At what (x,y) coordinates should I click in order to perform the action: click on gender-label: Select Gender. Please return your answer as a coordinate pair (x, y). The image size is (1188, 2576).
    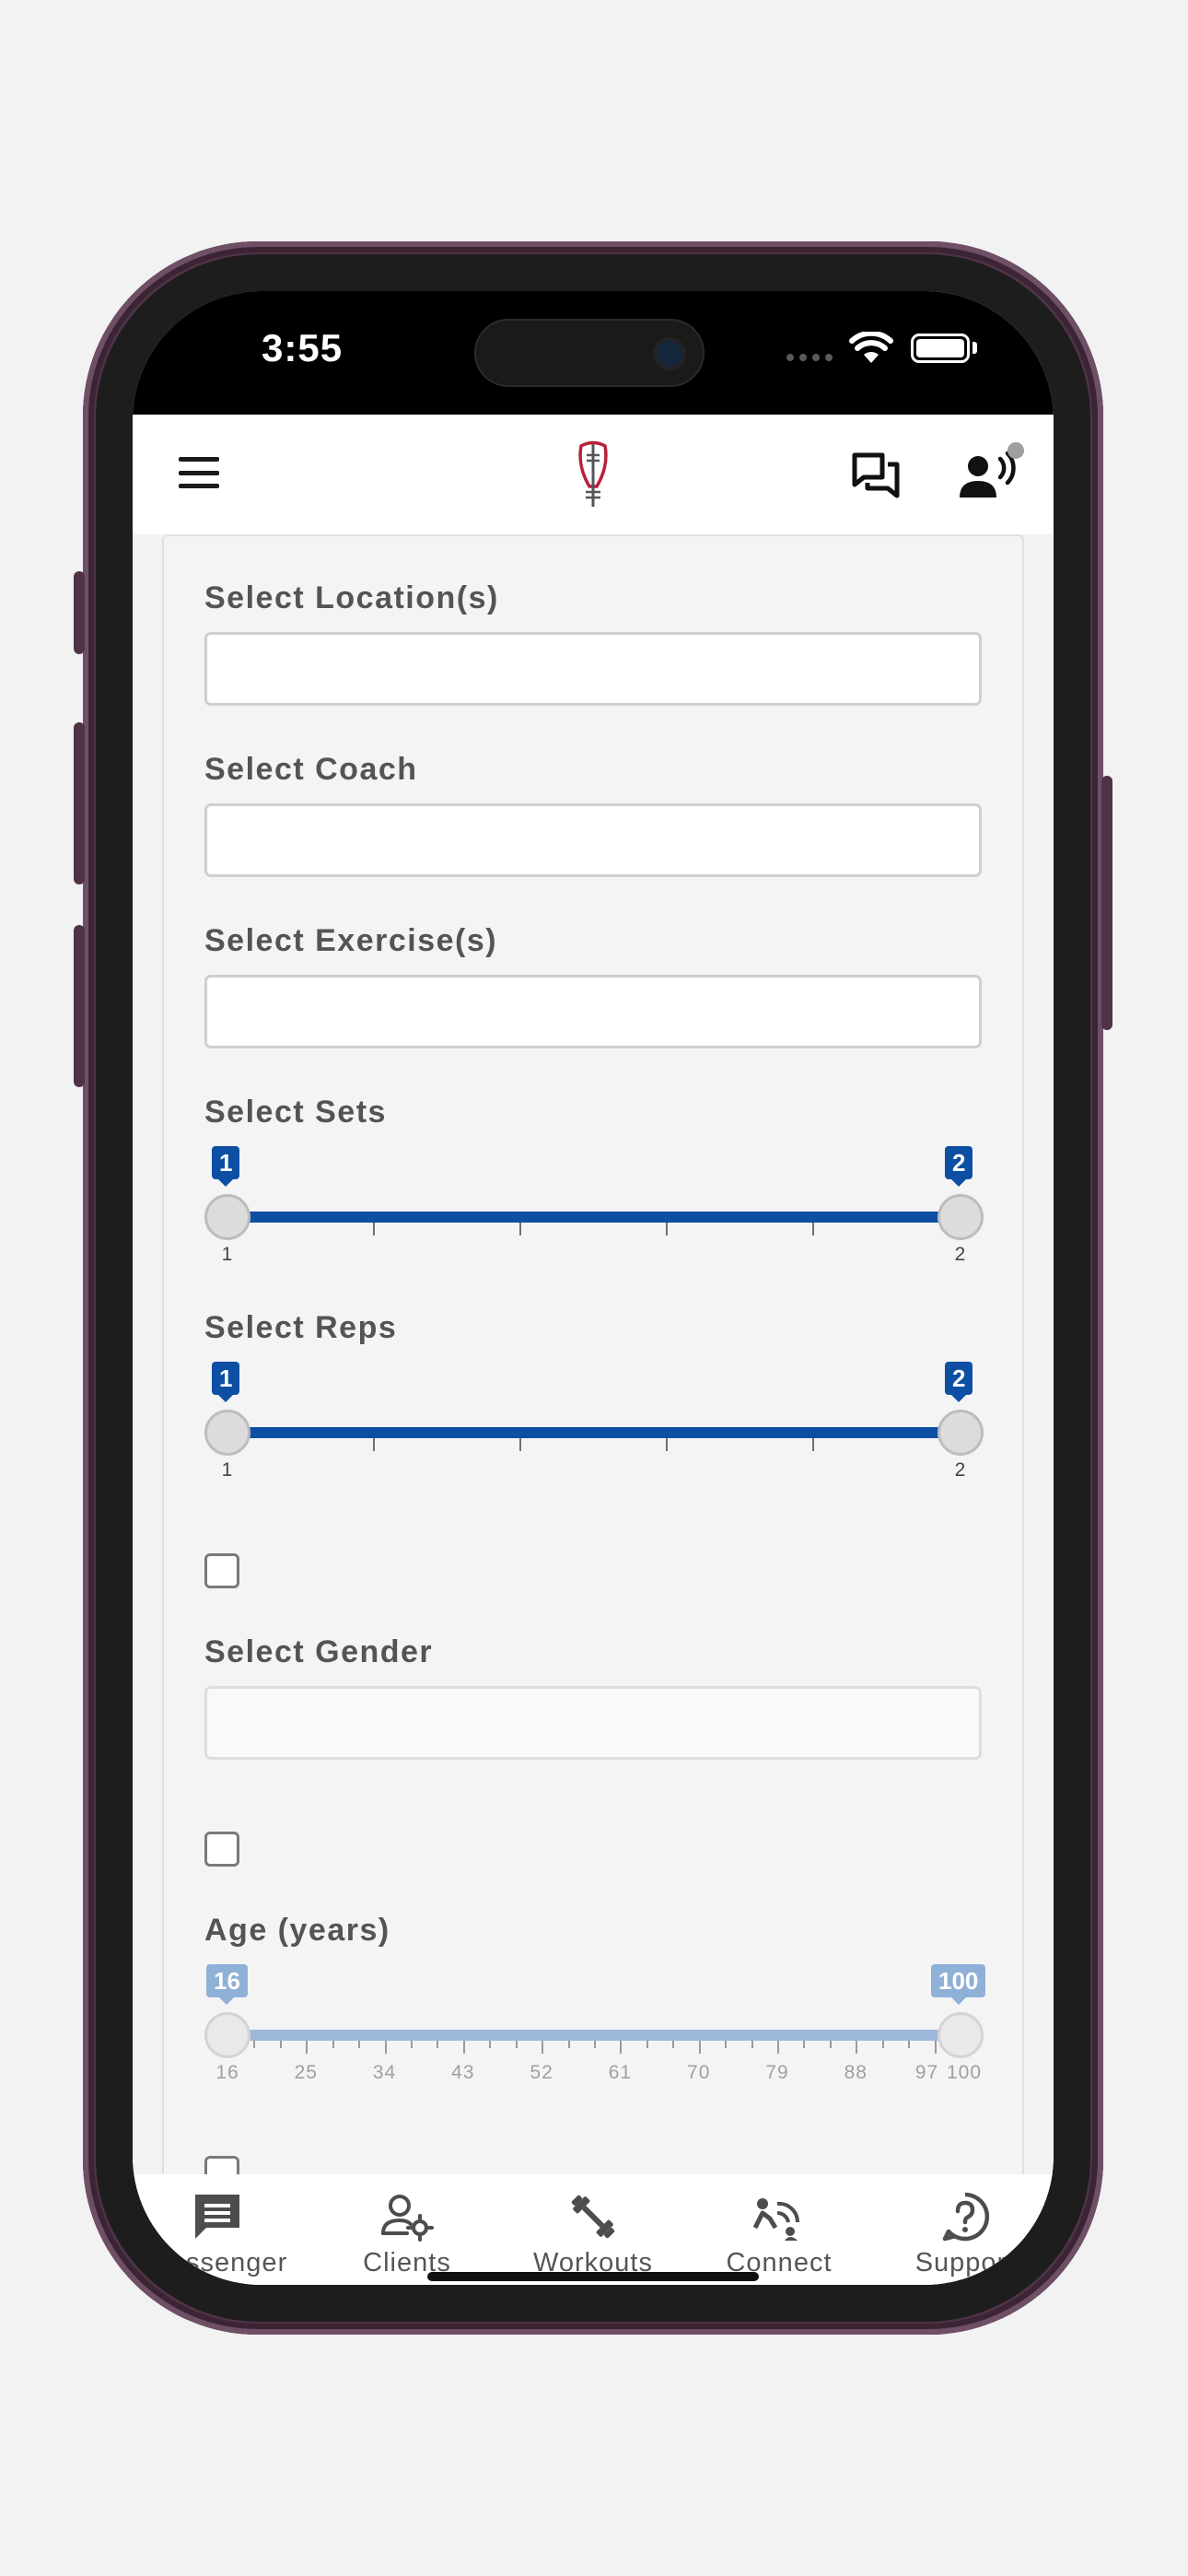
    Looking at the image, I should click on (319, 1651).